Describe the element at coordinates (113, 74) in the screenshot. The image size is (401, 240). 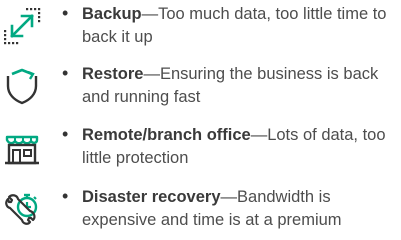
I see `item-title: Restore` at that location.